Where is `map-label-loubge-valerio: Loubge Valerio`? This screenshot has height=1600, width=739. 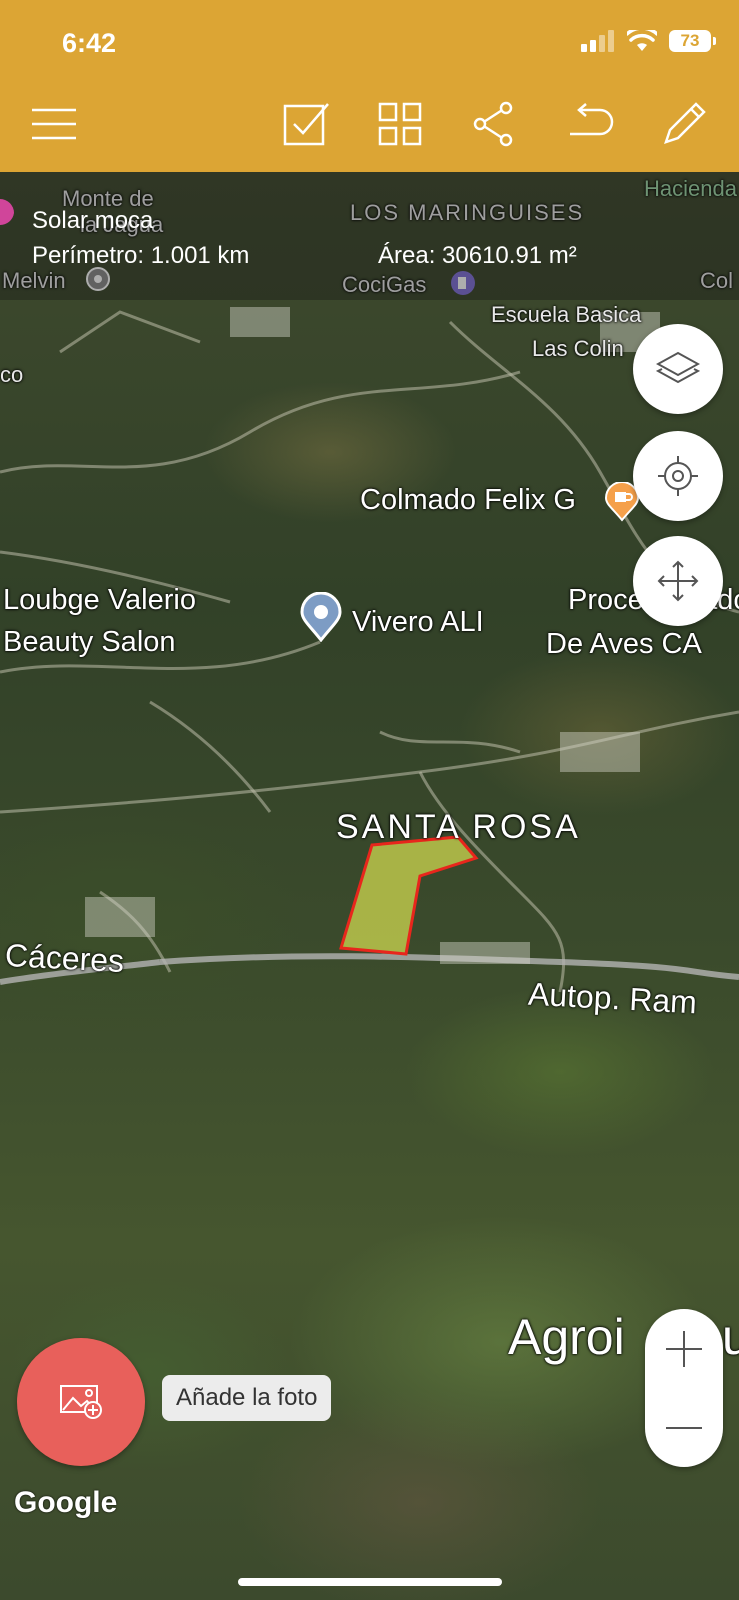
map-label-loubge-valerio: Loubge Valerio is located at coordinates (99, 600).